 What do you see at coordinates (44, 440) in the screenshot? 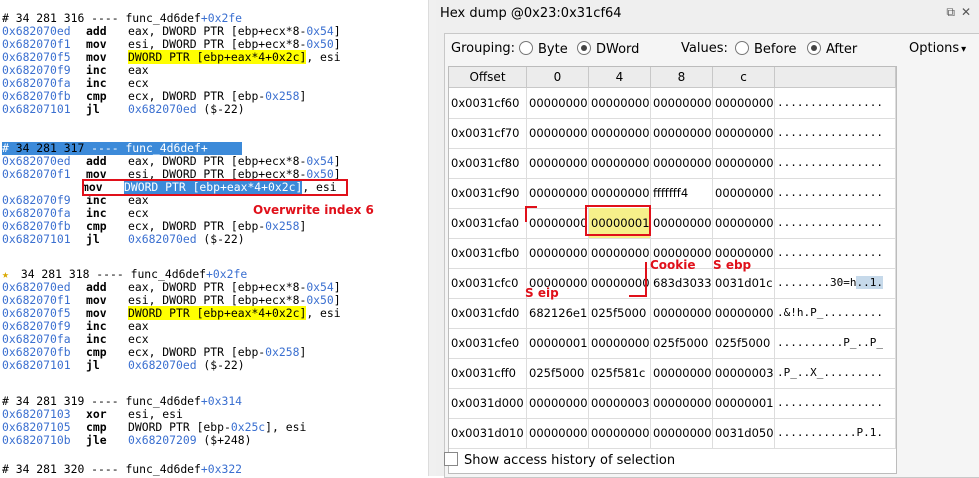
I see `instruction-address: 0x6820710b` at bounding box center [44, 440].